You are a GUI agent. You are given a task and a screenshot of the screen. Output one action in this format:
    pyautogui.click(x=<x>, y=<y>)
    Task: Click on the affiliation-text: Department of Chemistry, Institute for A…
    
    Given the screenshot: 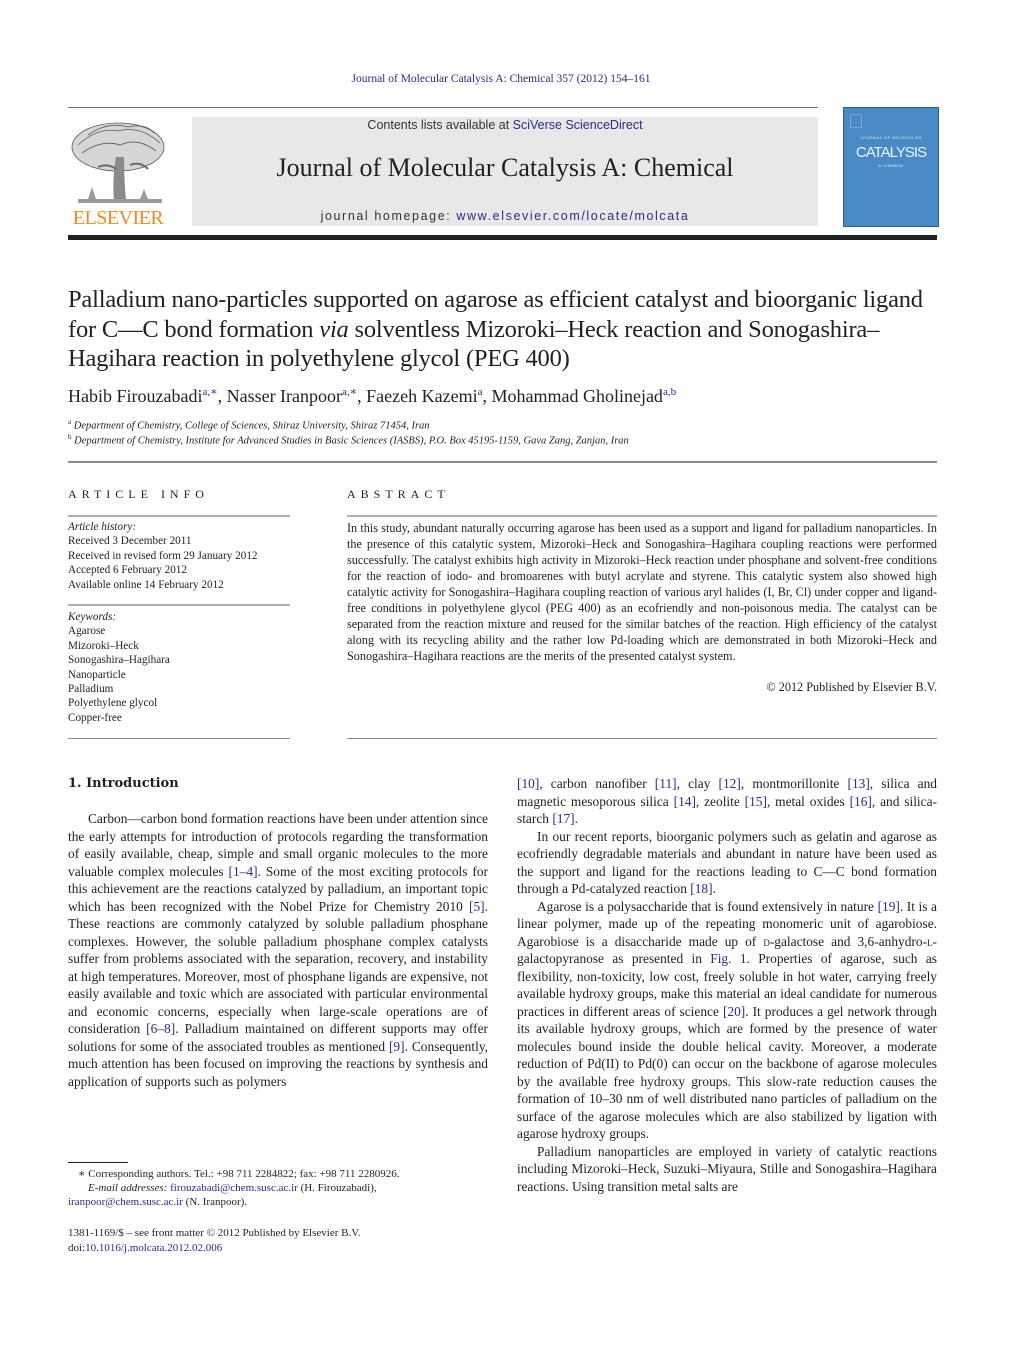 What is the action you would take?
    pyautogui.click(x=351, y=441)
    